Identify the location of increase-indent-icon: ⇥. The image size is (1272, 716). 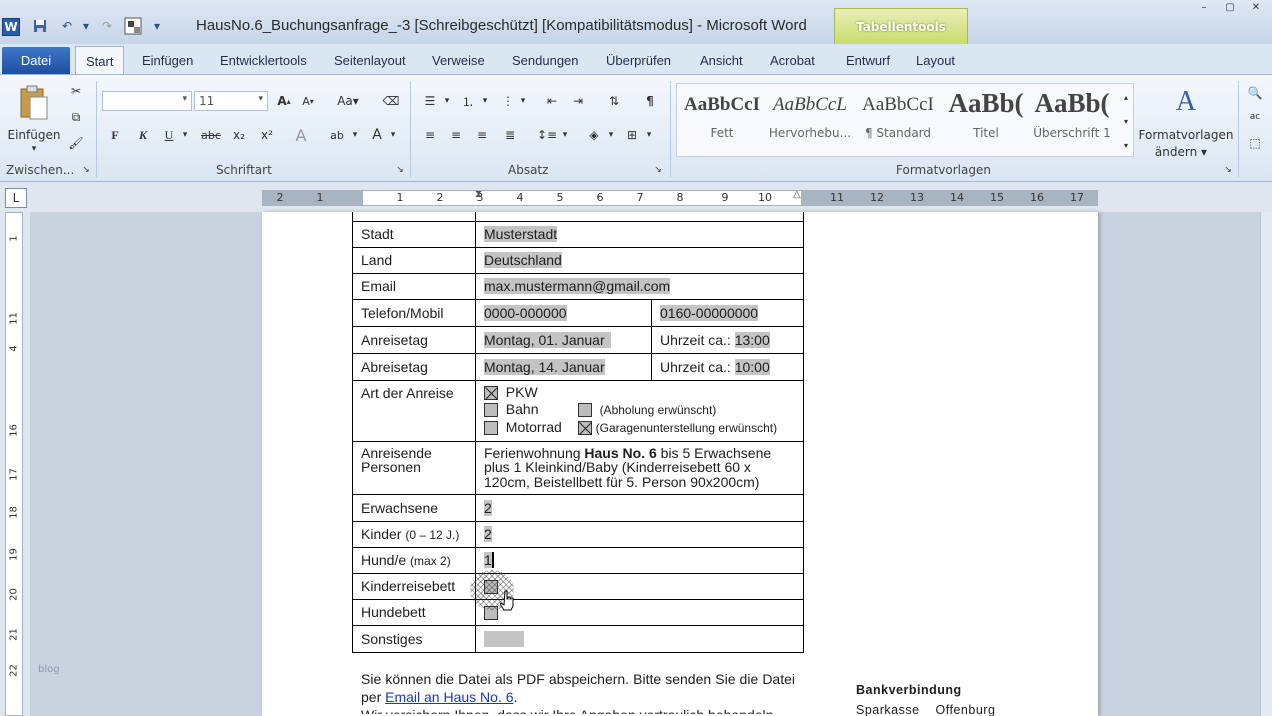
(578, 101).